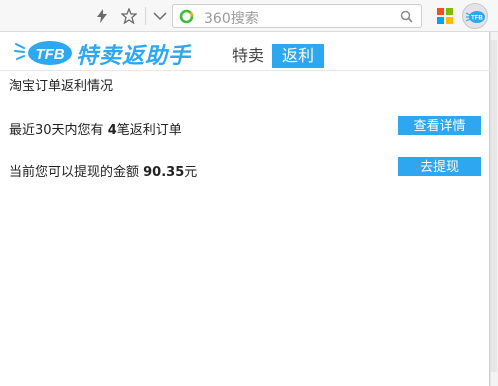 Image resolution: width=498 pixels, height=386 pixels. I want to click on balance-summary: 当前您可以提现的金额 90.35元, so click(103, 170).